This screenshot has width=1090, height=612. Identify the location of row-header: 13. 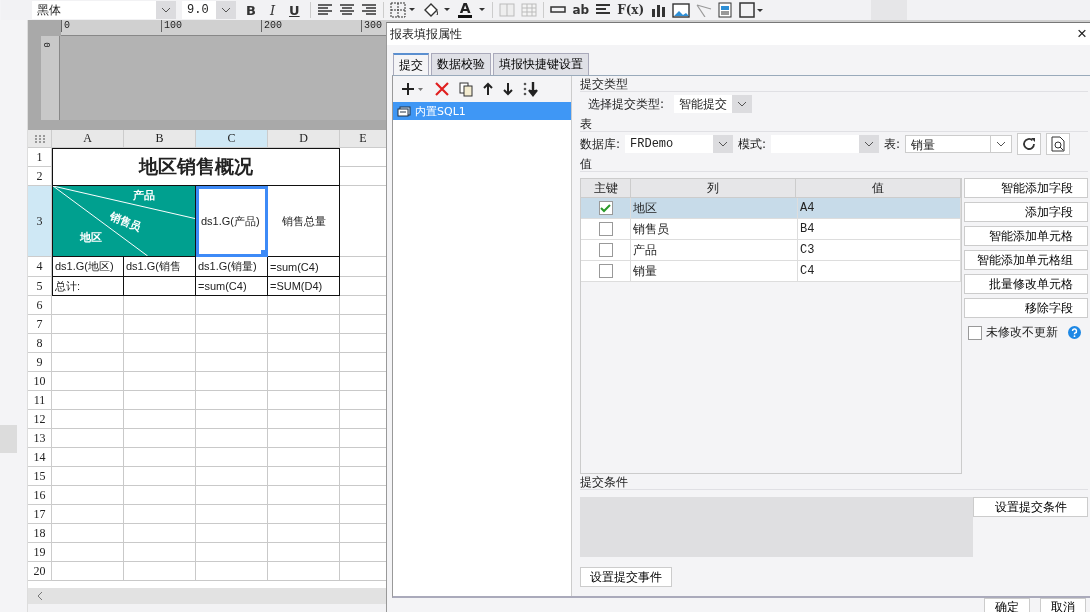
(40, 438).